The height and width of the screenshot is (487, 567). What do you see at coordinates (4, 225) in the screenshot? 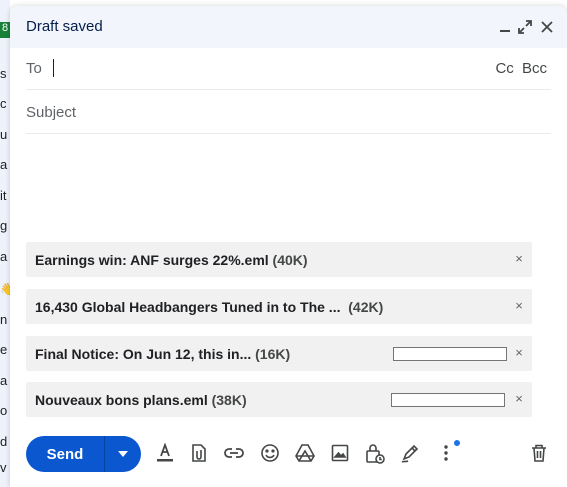
I see `background-text: g` at bounding box center [4, 225].